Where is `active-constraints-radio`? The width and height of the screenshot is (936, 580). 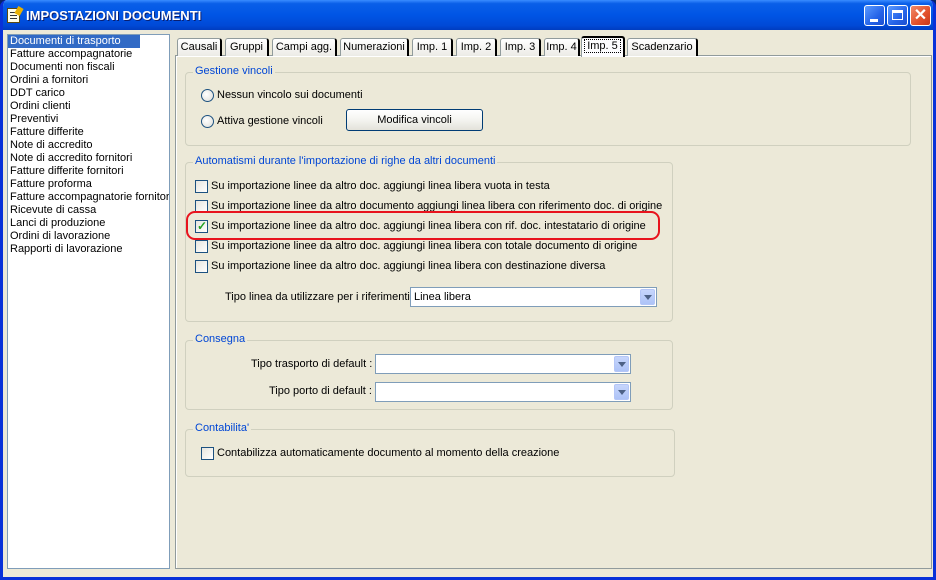 active-constraints-radio is located at coordinates (207, 121).